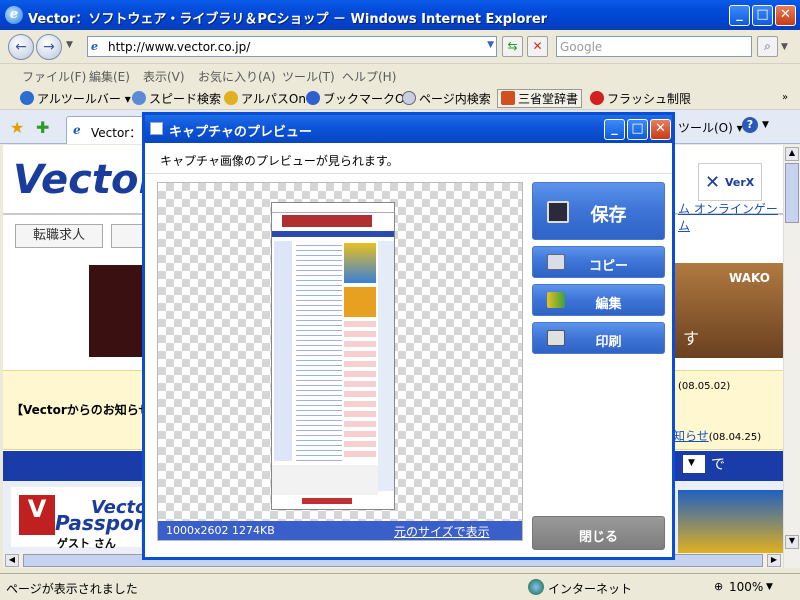 The height and width of the screenshot is (600, 800). What do you see at coordinates (14, 15) in the screenshot?
I see `ie-logo-icon: e` at bounding box center [14, 15].